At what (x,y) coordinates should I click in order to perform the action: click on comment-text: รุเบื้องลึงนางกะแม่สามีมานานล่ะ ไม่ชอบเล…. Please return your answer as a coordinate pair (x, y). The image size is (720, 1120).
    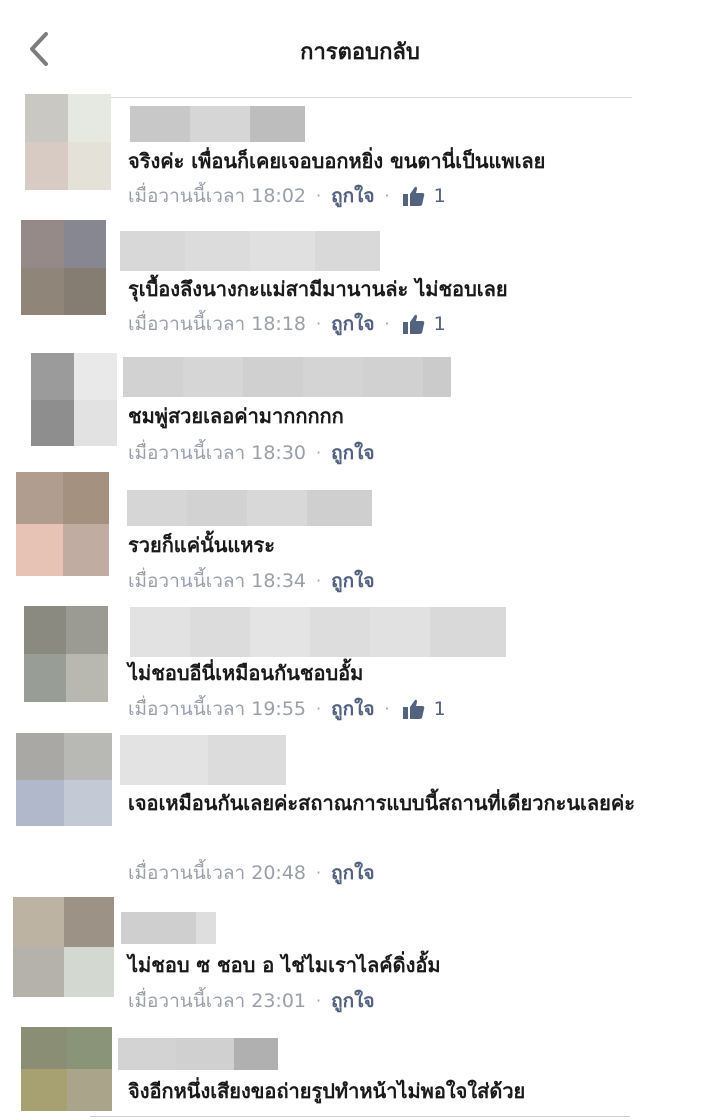
    Looking at the image, I should click on (318, 289).